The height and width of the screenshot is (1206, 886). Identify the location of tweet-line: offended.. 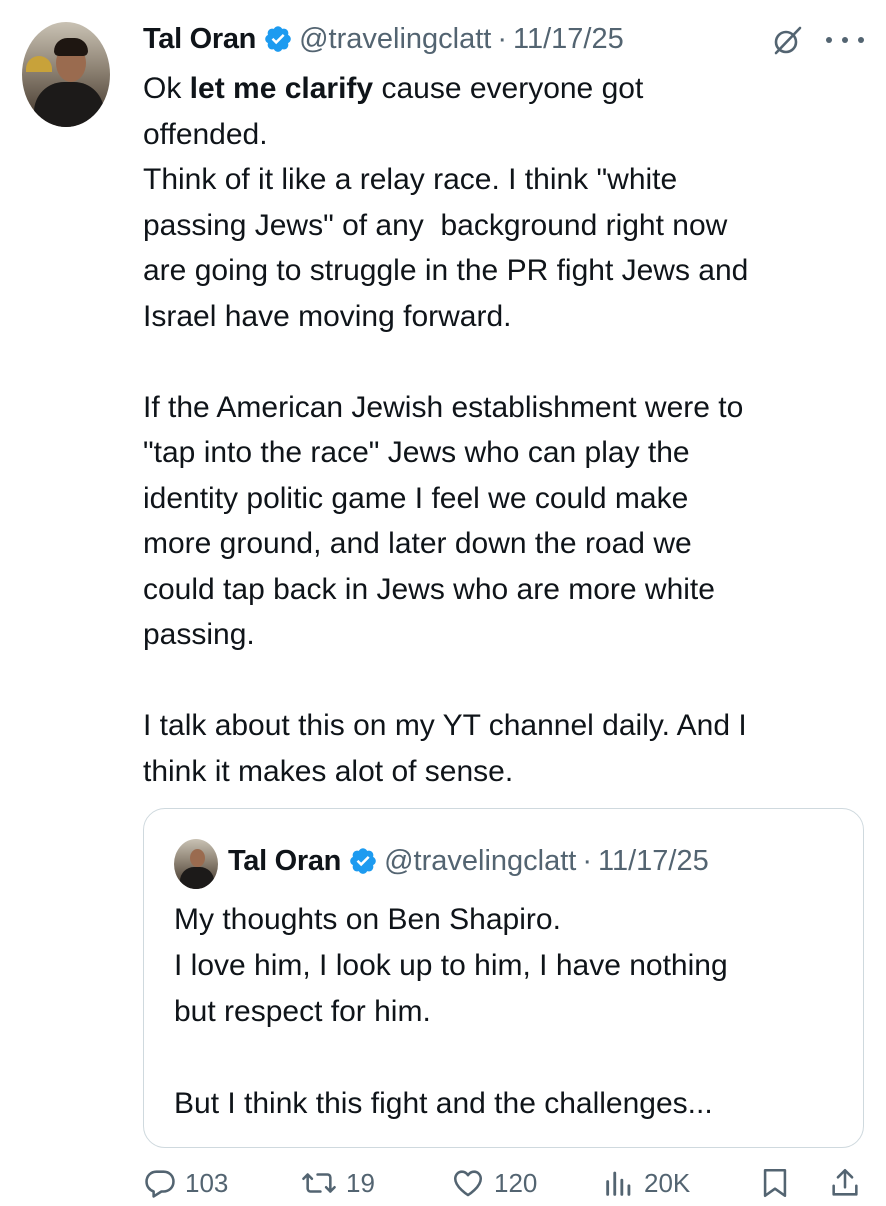
(205, 134).